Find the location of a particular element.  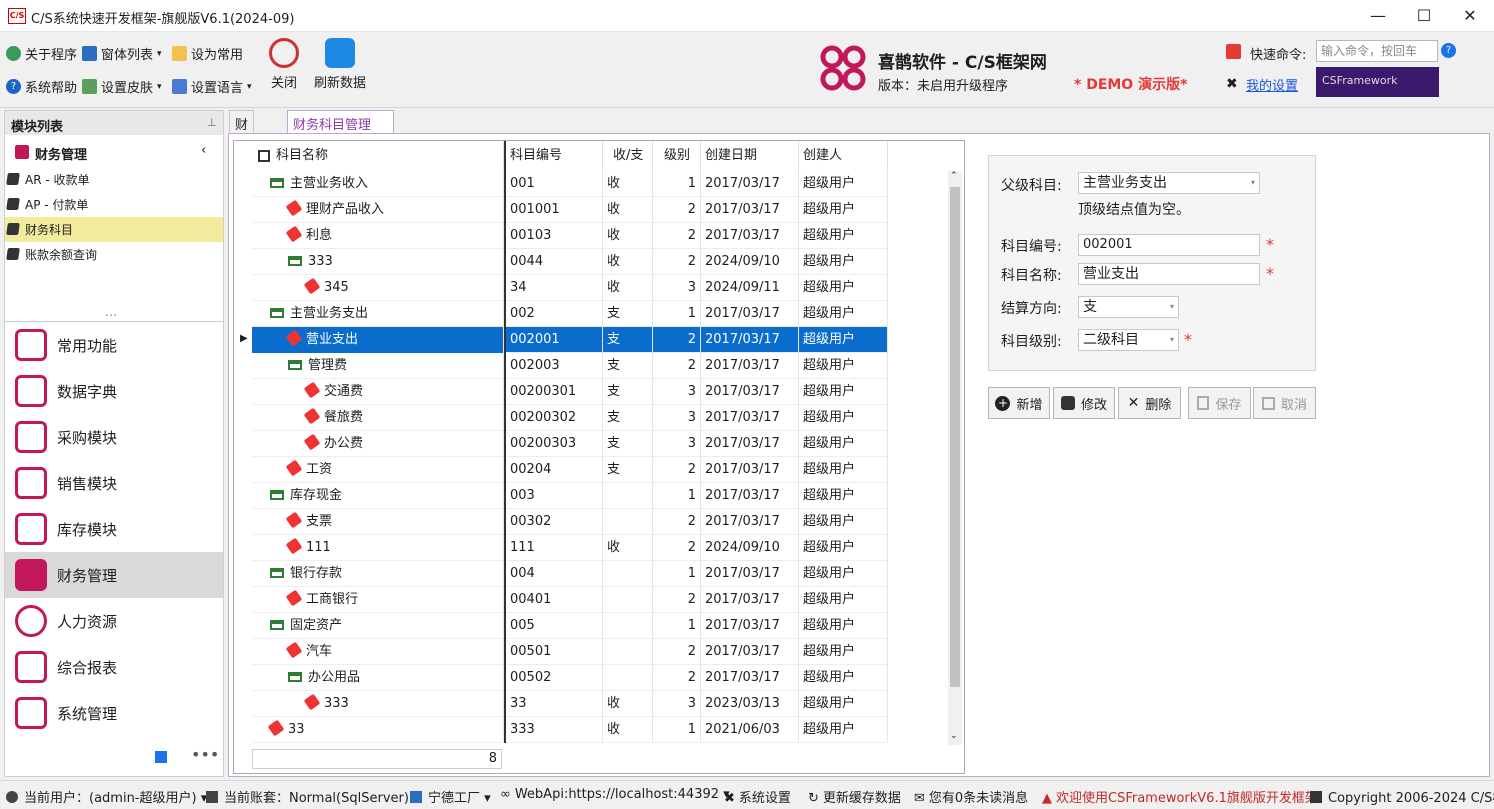

module-hr: 人力资源 is located at coordinates (114, 621).